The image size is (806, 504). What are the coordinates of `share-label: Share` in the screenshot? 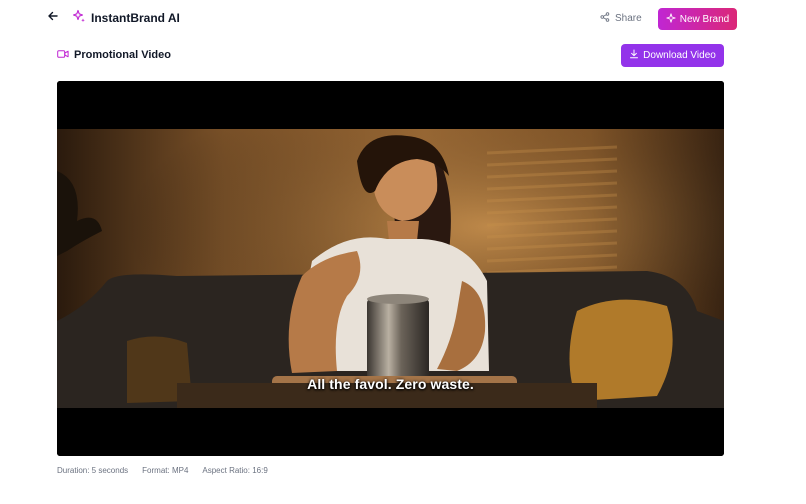 It's located at (628, 18).